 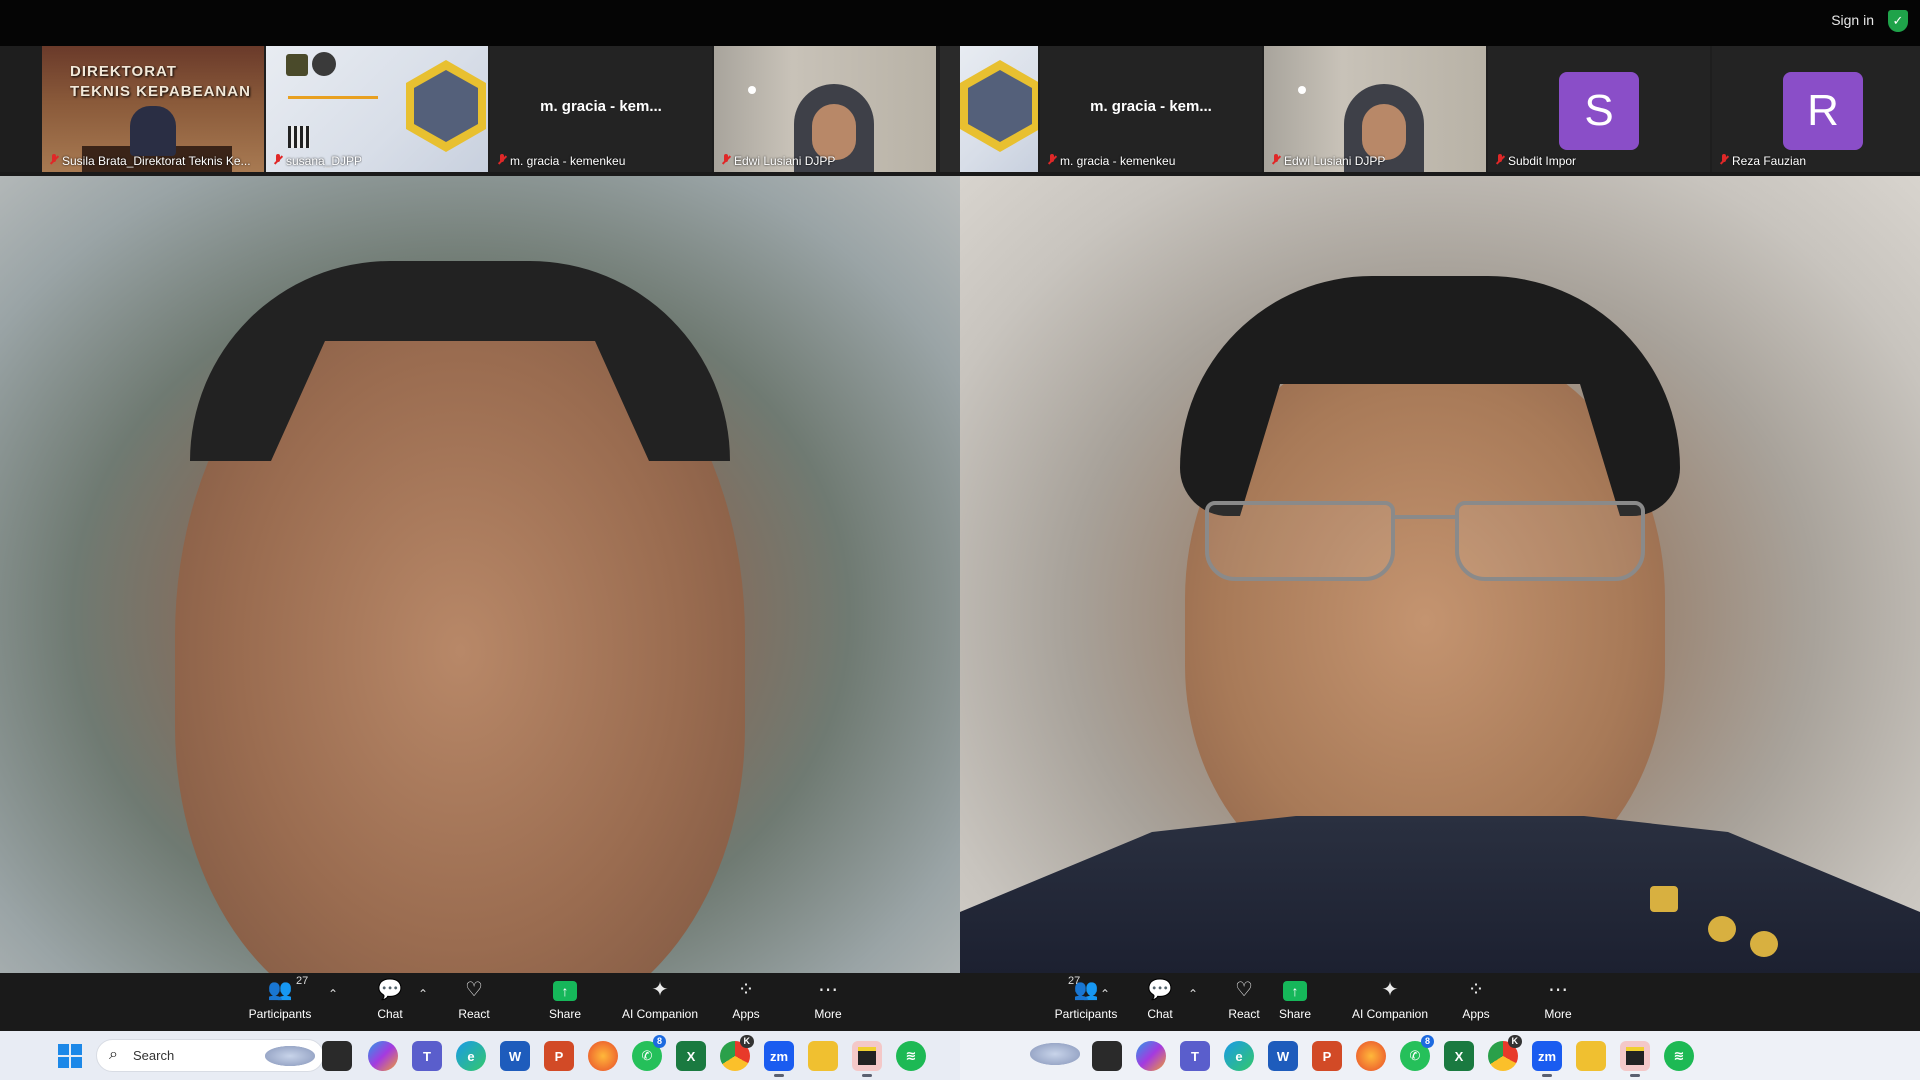 I want to click on participant-thumbnail: S Subdit Impor, so click(x=1599, y=109).